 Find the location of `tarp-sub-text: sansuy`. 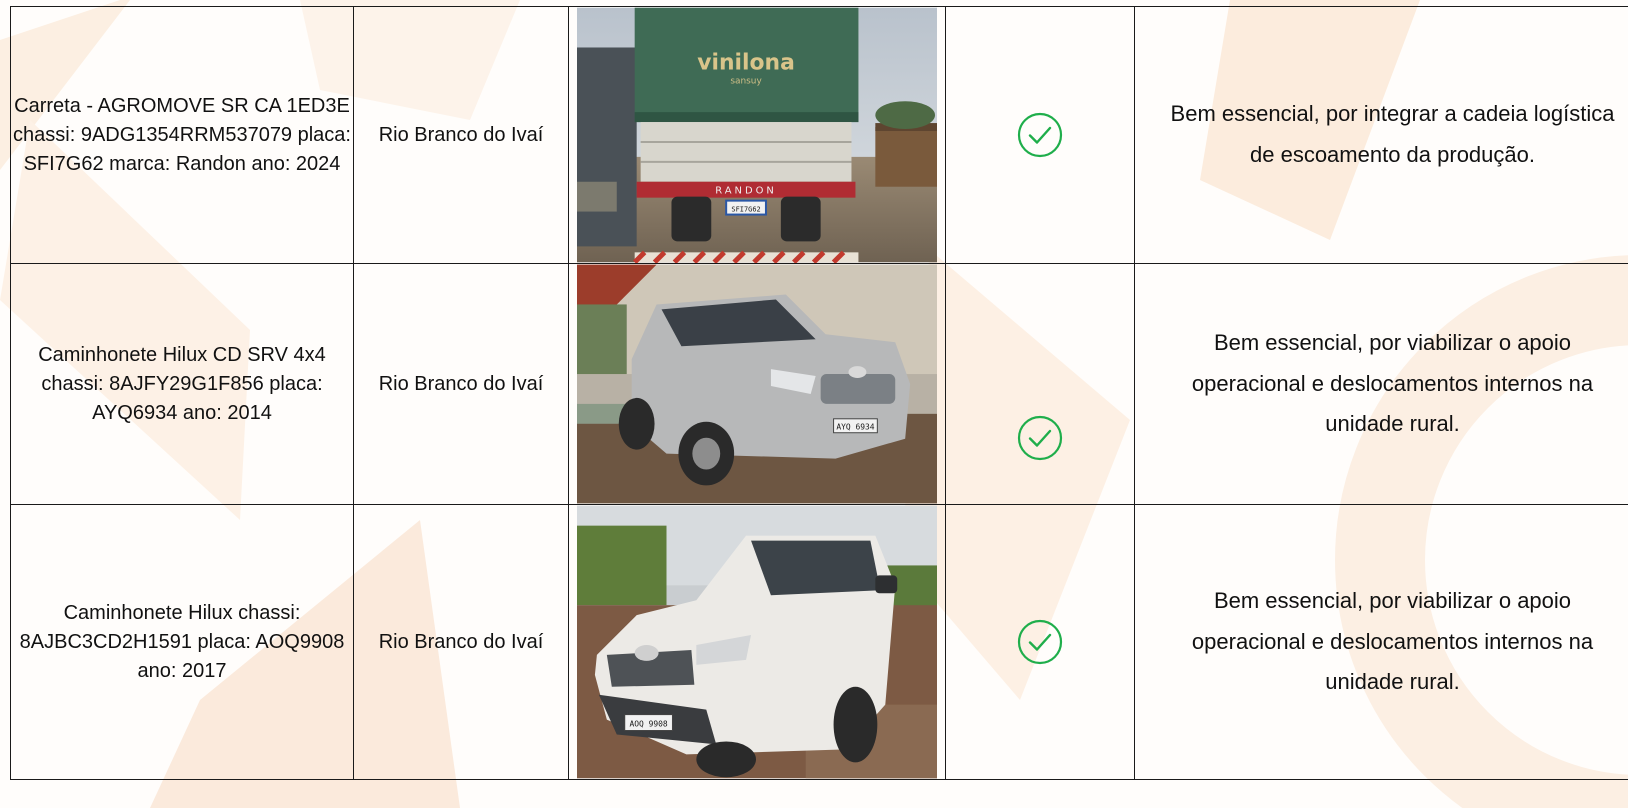

tarp-sub-text: sansuy is located at coordinates (746, 81).